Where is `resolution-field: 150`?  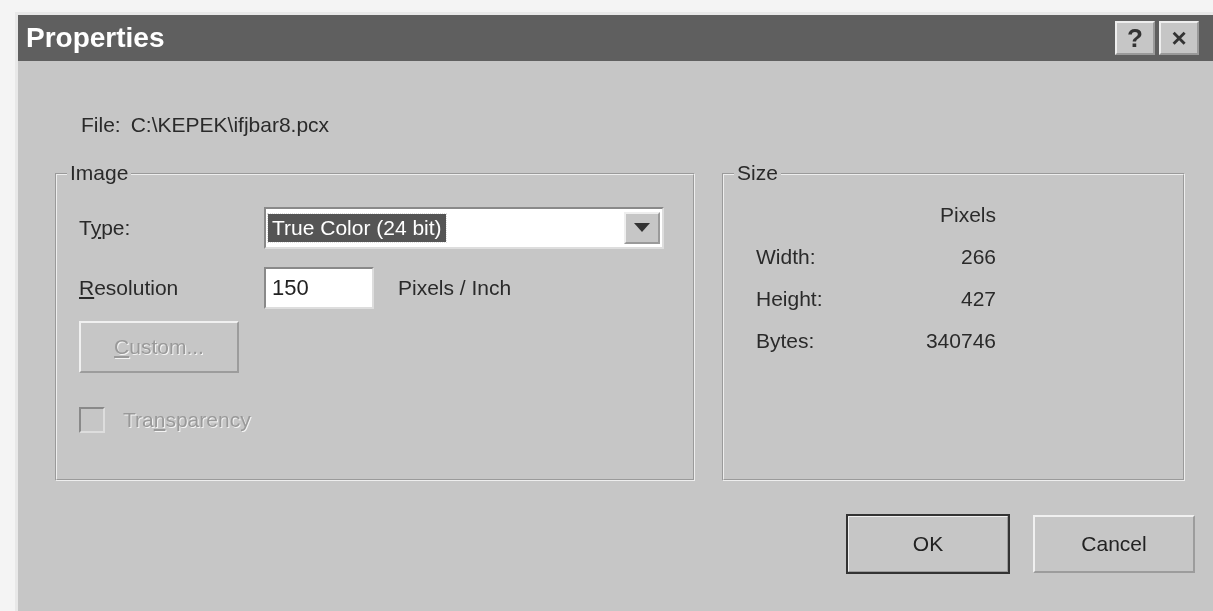
resolution-field: 150 is located at coordinates (319, 288).